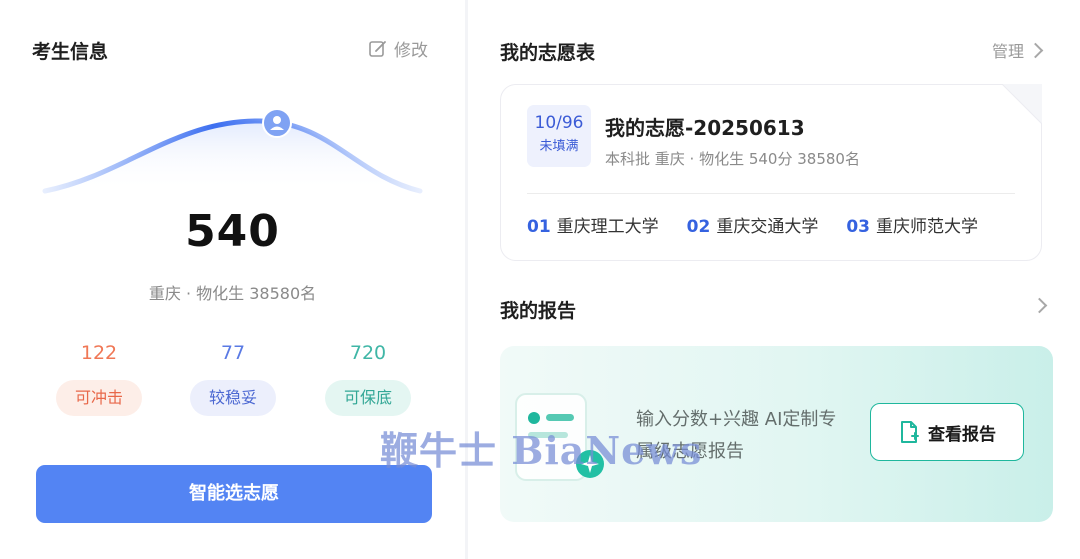 The width and height of the screenshot is (1080, 559). What do you see at coordinates (912, 224) in the screenshot?
I see `school-item: 03 重庆师范大学` at bounding box center [912, 224].